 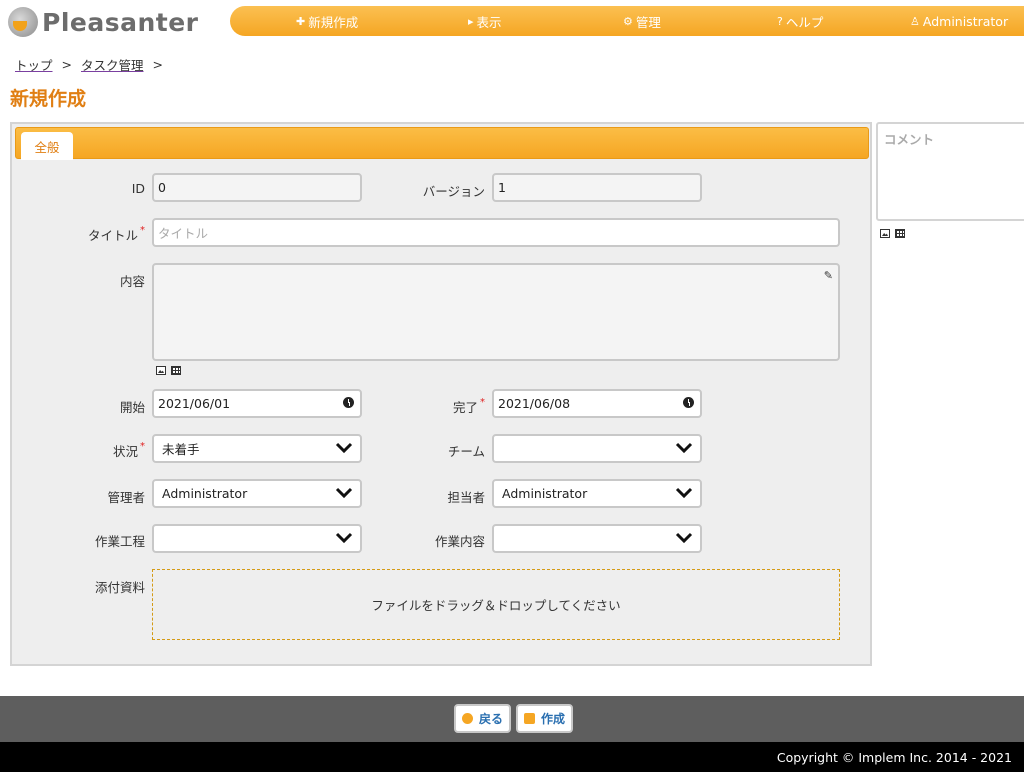 I want to click on tab-general: 全般, so click(x=47, y=146).